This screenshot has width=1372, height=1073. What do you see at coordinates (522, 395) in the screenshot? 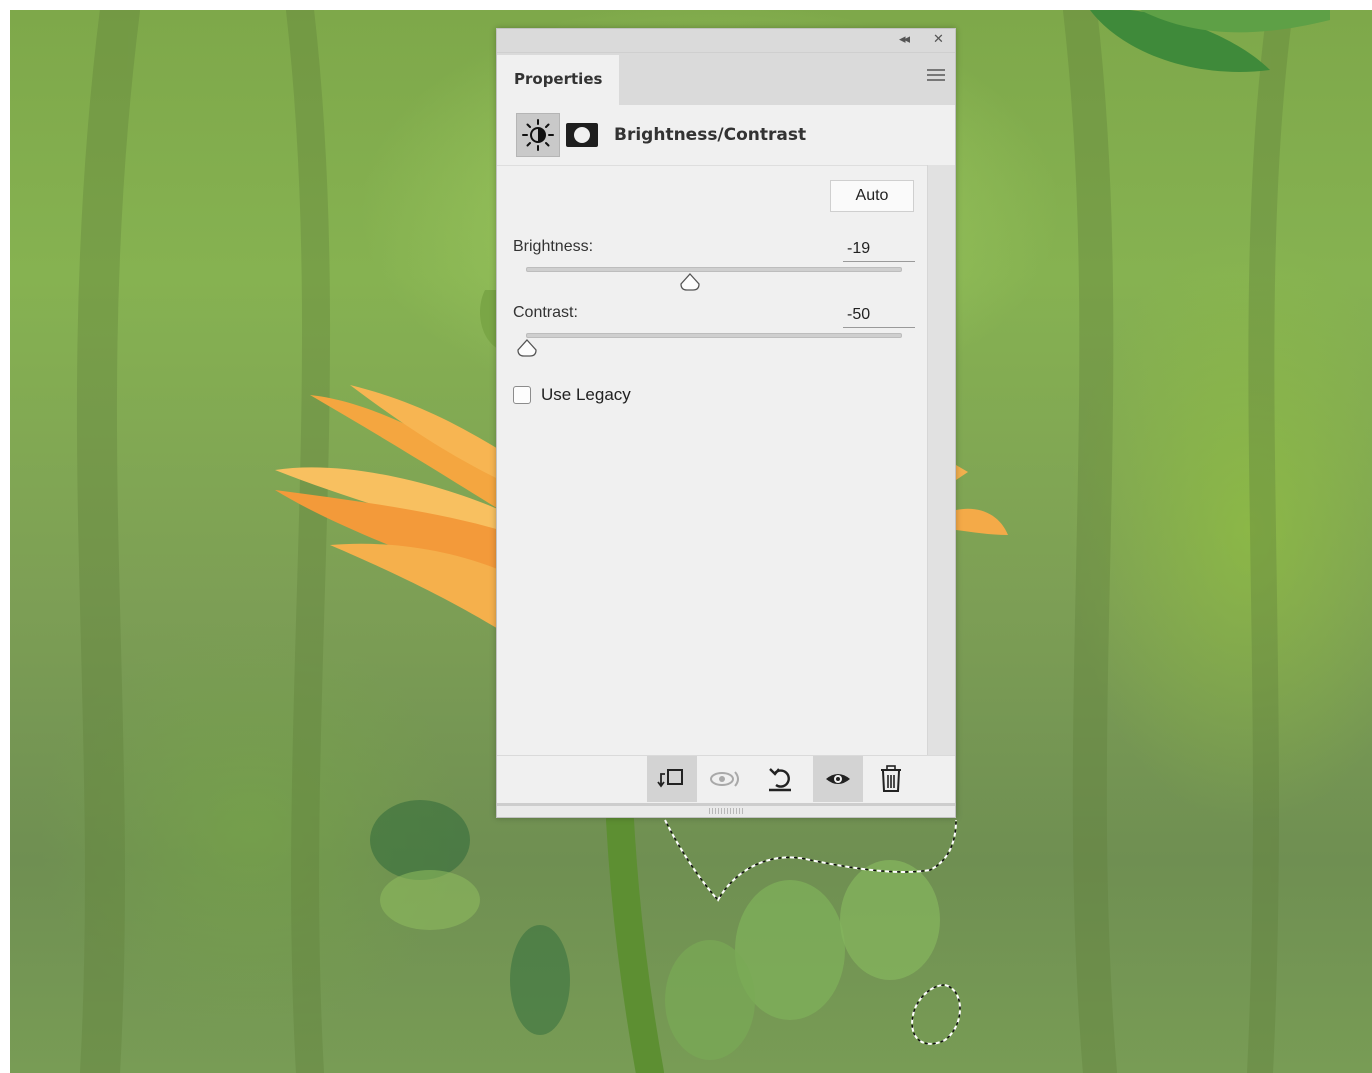
I see `use-legacy-checkbox` at bounding box center [522, 395].